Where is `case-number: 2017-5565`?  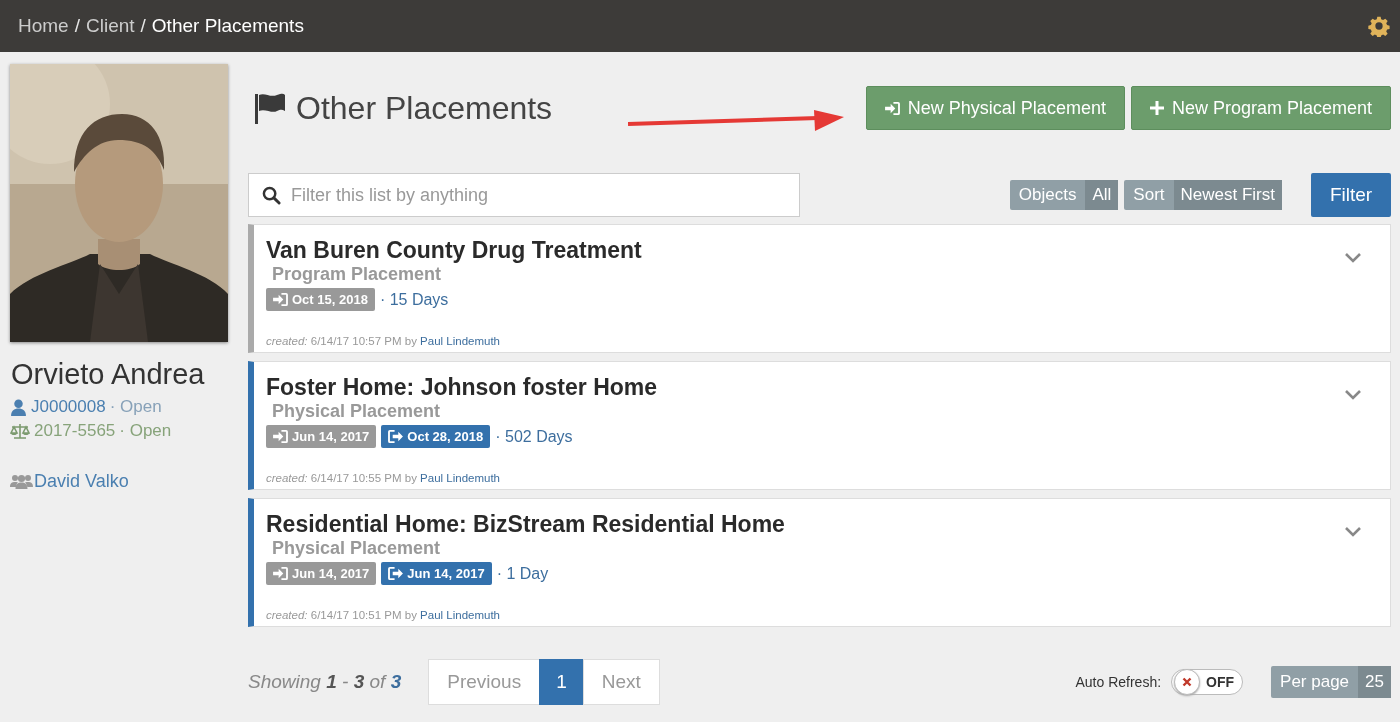
case-number: 2017-5565 is located at coordinates (75, 431).